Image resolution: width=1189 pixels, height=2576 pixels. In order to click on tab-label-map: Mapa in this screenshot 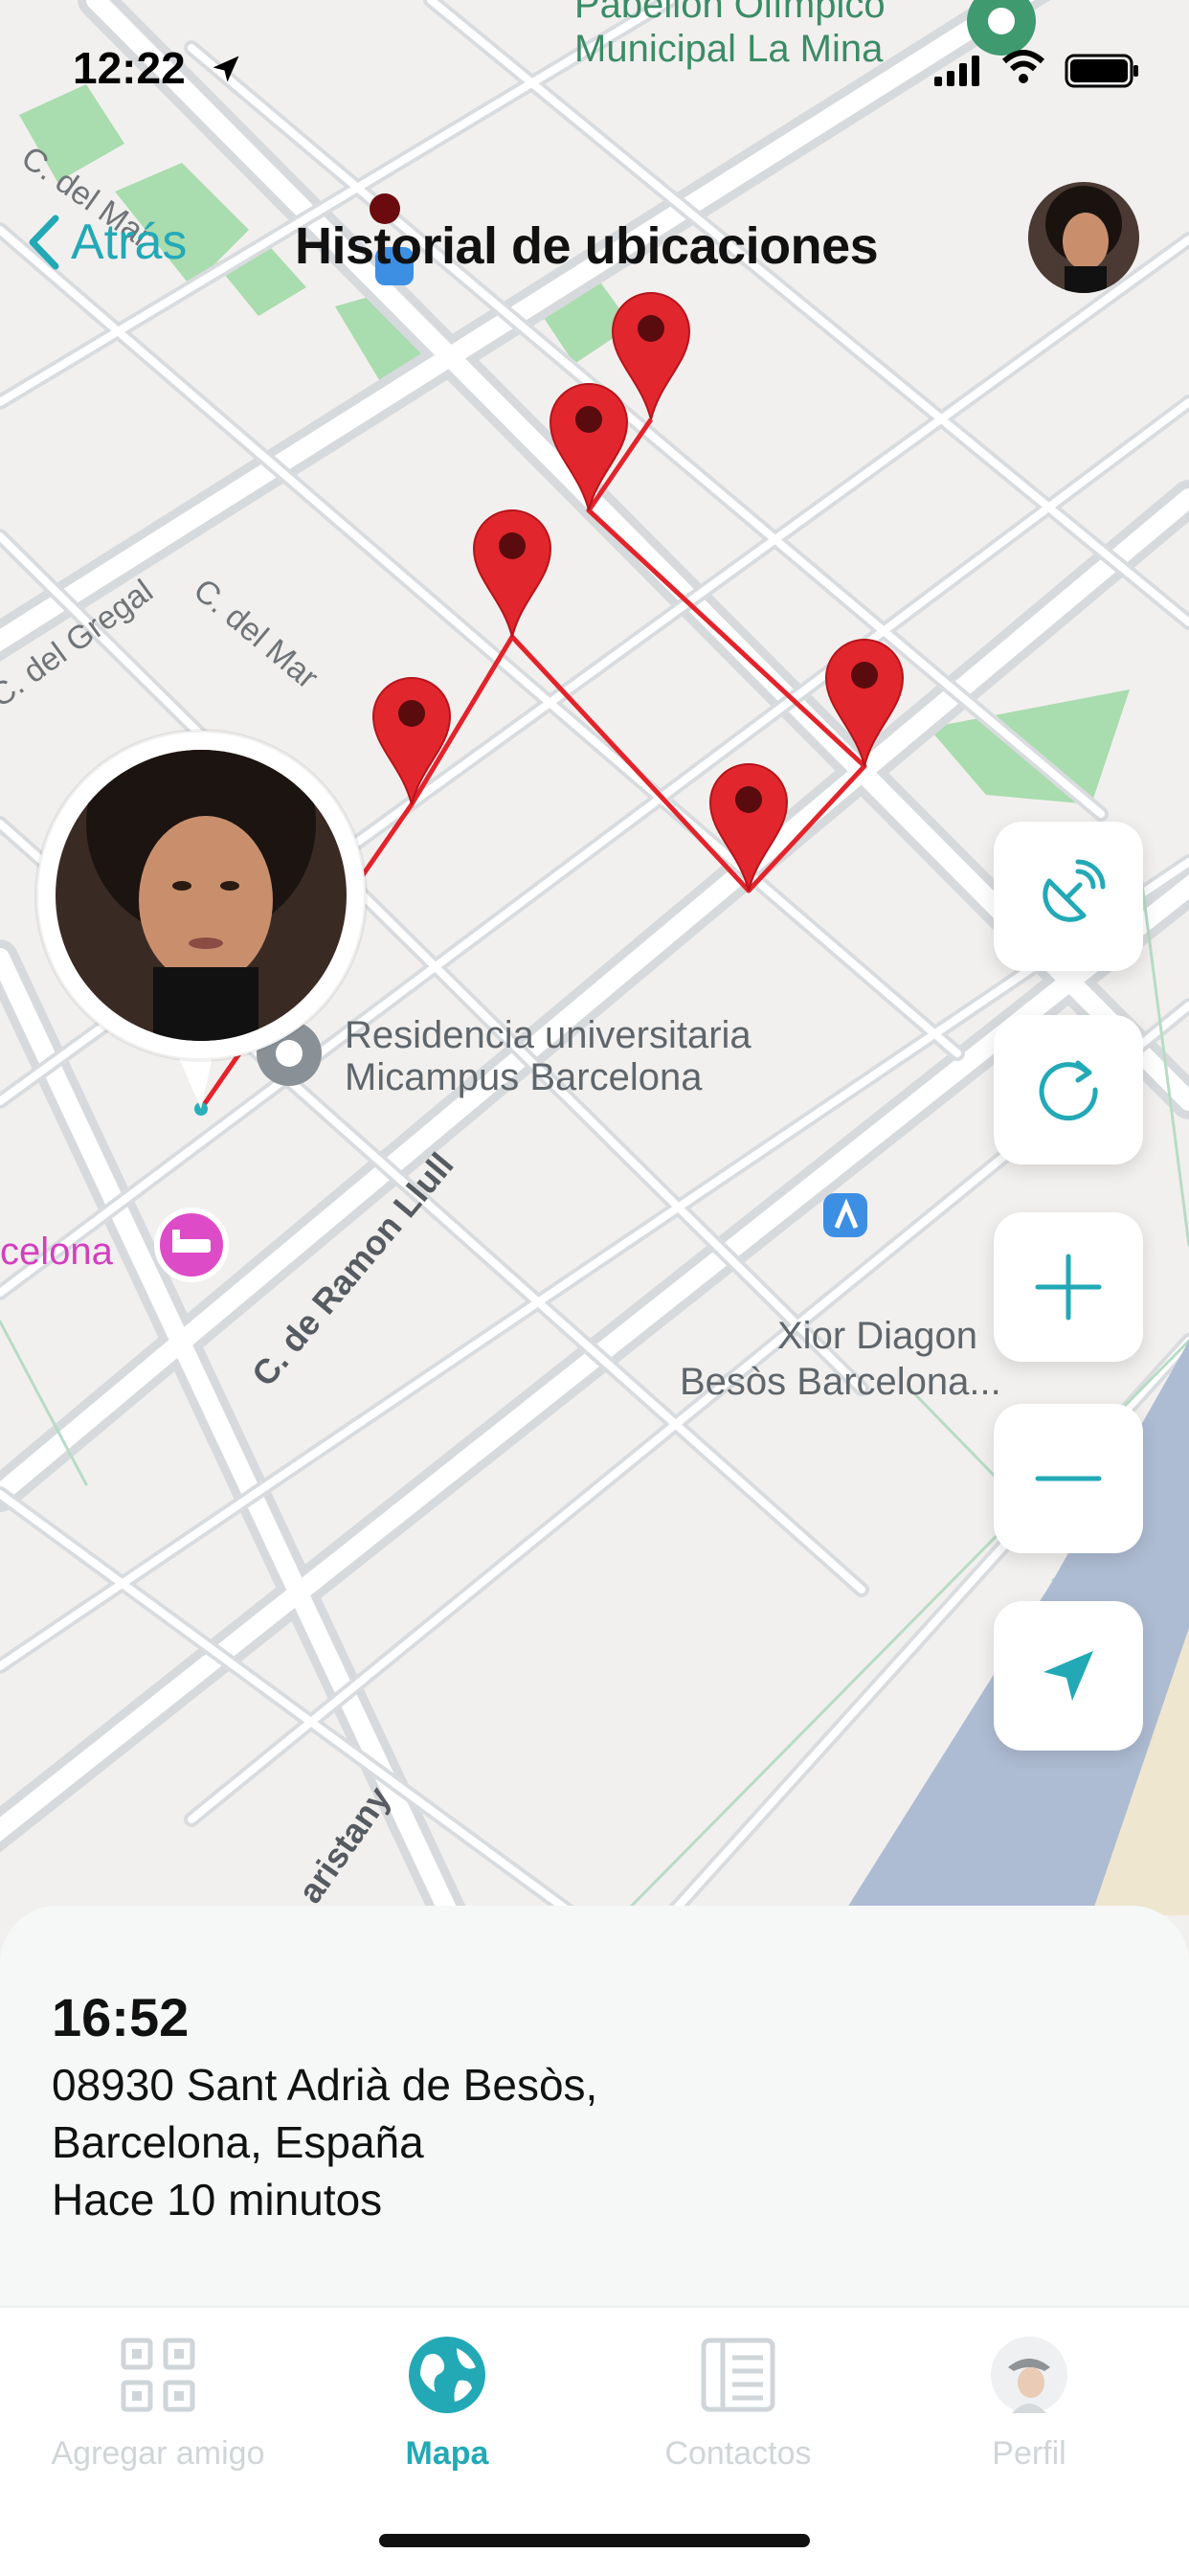, I will do `click(447, 2453)`.